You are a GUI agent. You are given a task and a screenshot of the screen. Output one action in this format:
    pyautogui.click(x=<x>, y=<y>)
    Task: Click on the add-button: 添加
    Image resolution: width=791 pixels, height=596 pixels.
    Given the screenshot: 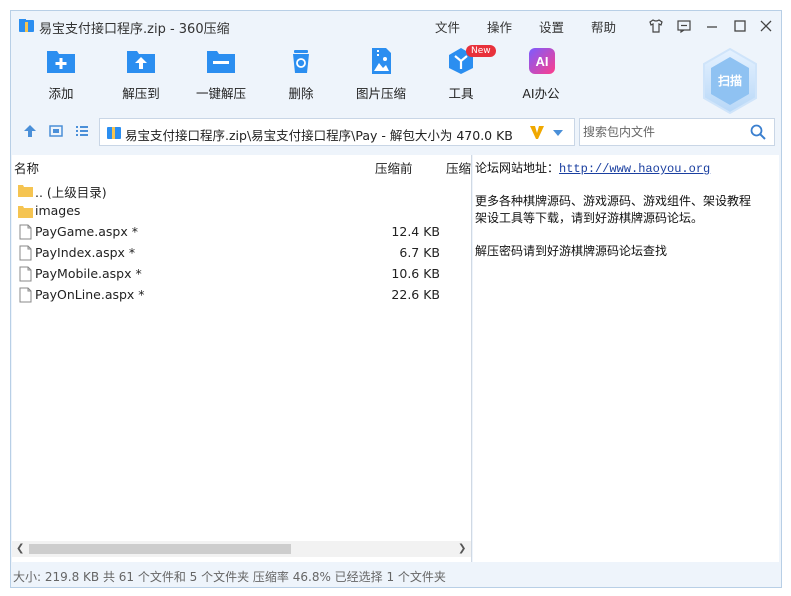 What is the action you would take?
    pyautogui.click(x=61, y=79)
    